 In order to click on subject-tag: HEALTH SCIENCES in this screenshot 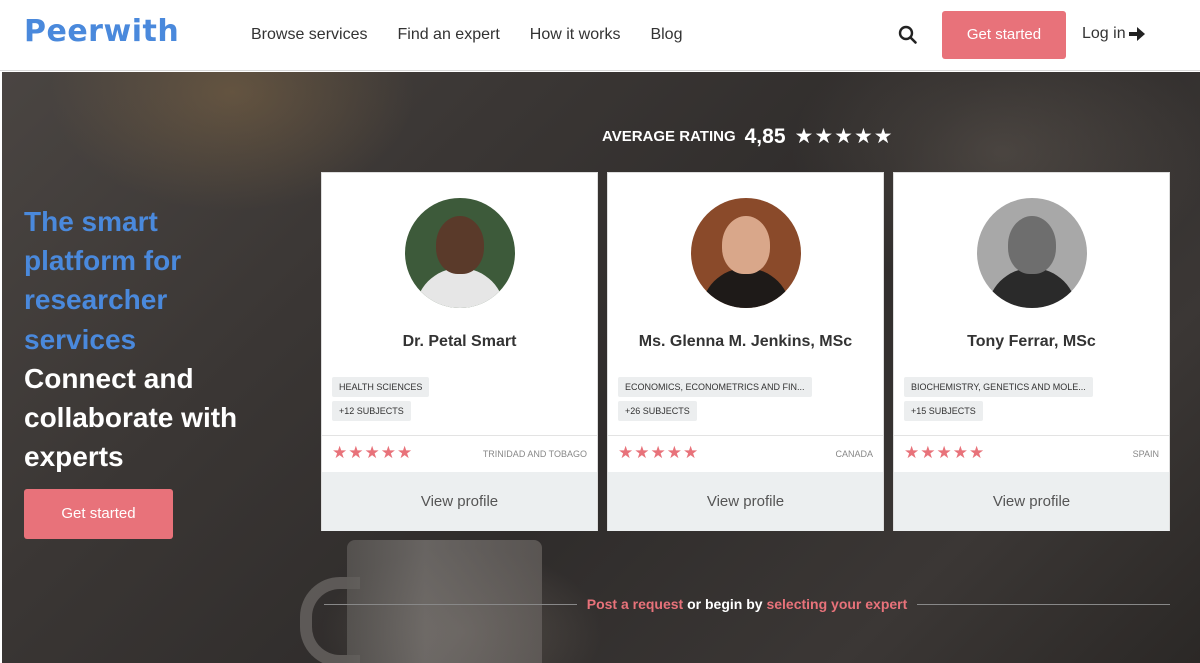, I will do `click(381, 387)`.